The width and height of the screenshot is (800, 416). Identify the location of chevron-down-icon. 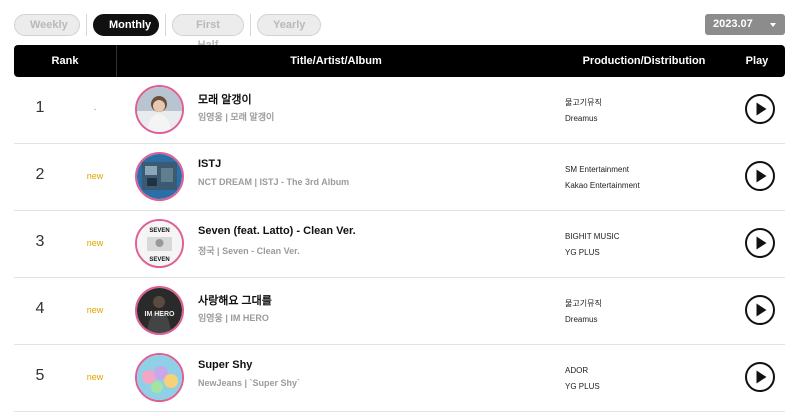
(773, 25).